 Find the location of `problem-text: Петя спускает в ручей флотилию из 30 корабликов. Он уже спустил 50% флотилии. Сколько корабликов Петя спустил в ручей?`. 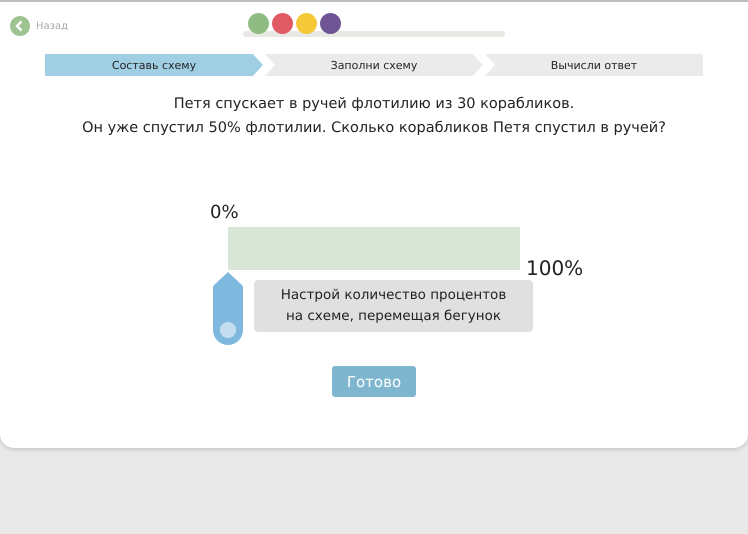

problem-text: Петя спускает в ручей флотилию из 30 корабликов. Он уже спустил 50% флотилии. Сколько корабликов Петя спустил в ручей? is located at coordinates (374, 116).